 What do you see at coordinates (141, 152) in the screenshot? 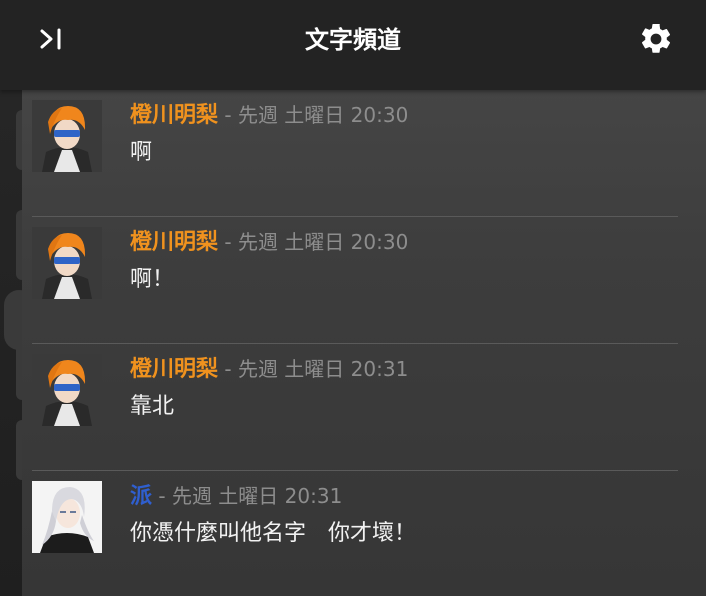
I see `message-text: 啊` at bounding box center [141, 152].